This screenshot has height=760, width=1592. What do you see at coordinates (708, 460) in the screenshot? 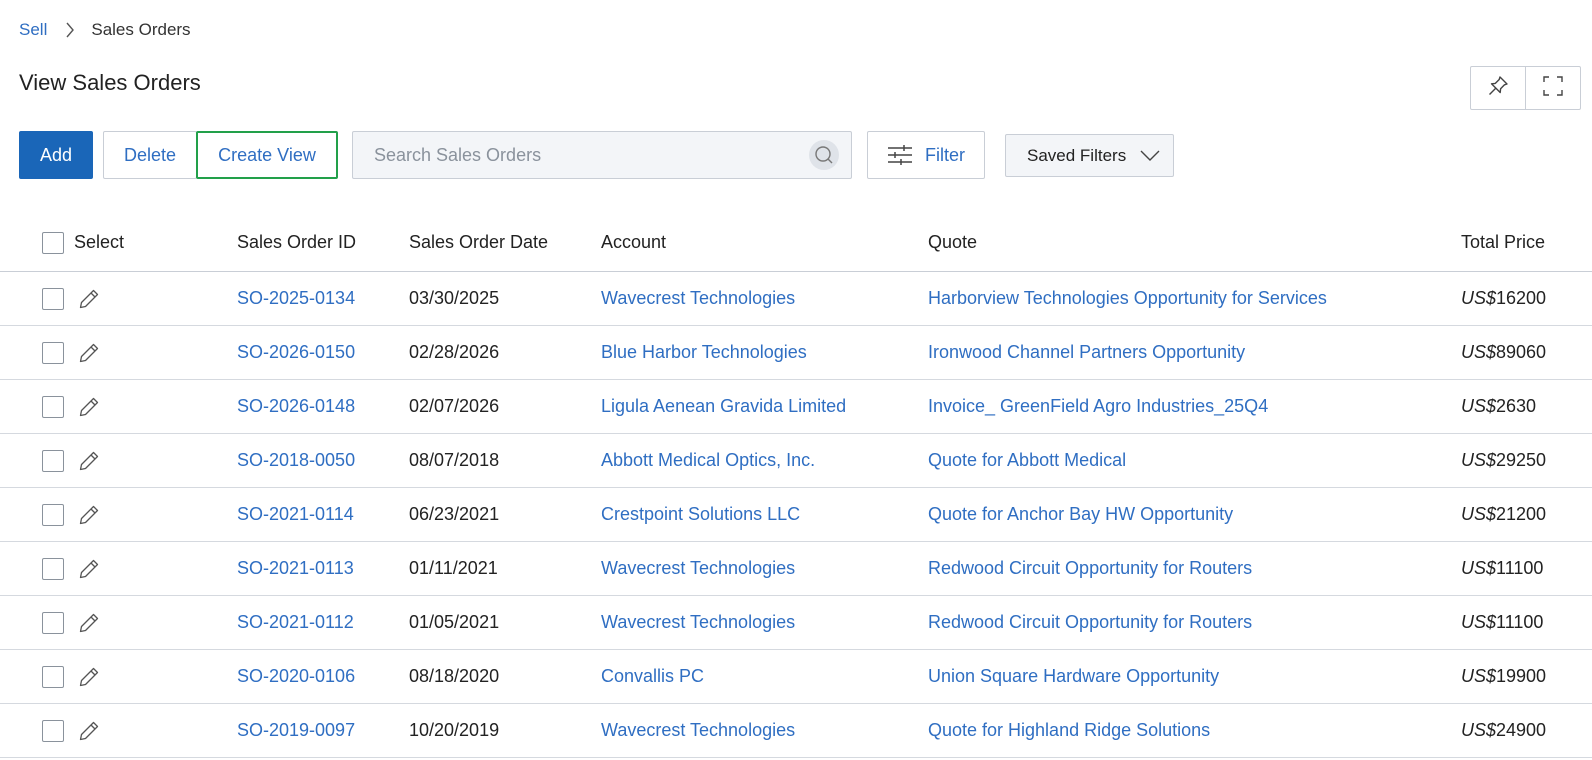
I see `account-link: Abbott Medical Optics, Inc.` at bounding box center [708, 460].